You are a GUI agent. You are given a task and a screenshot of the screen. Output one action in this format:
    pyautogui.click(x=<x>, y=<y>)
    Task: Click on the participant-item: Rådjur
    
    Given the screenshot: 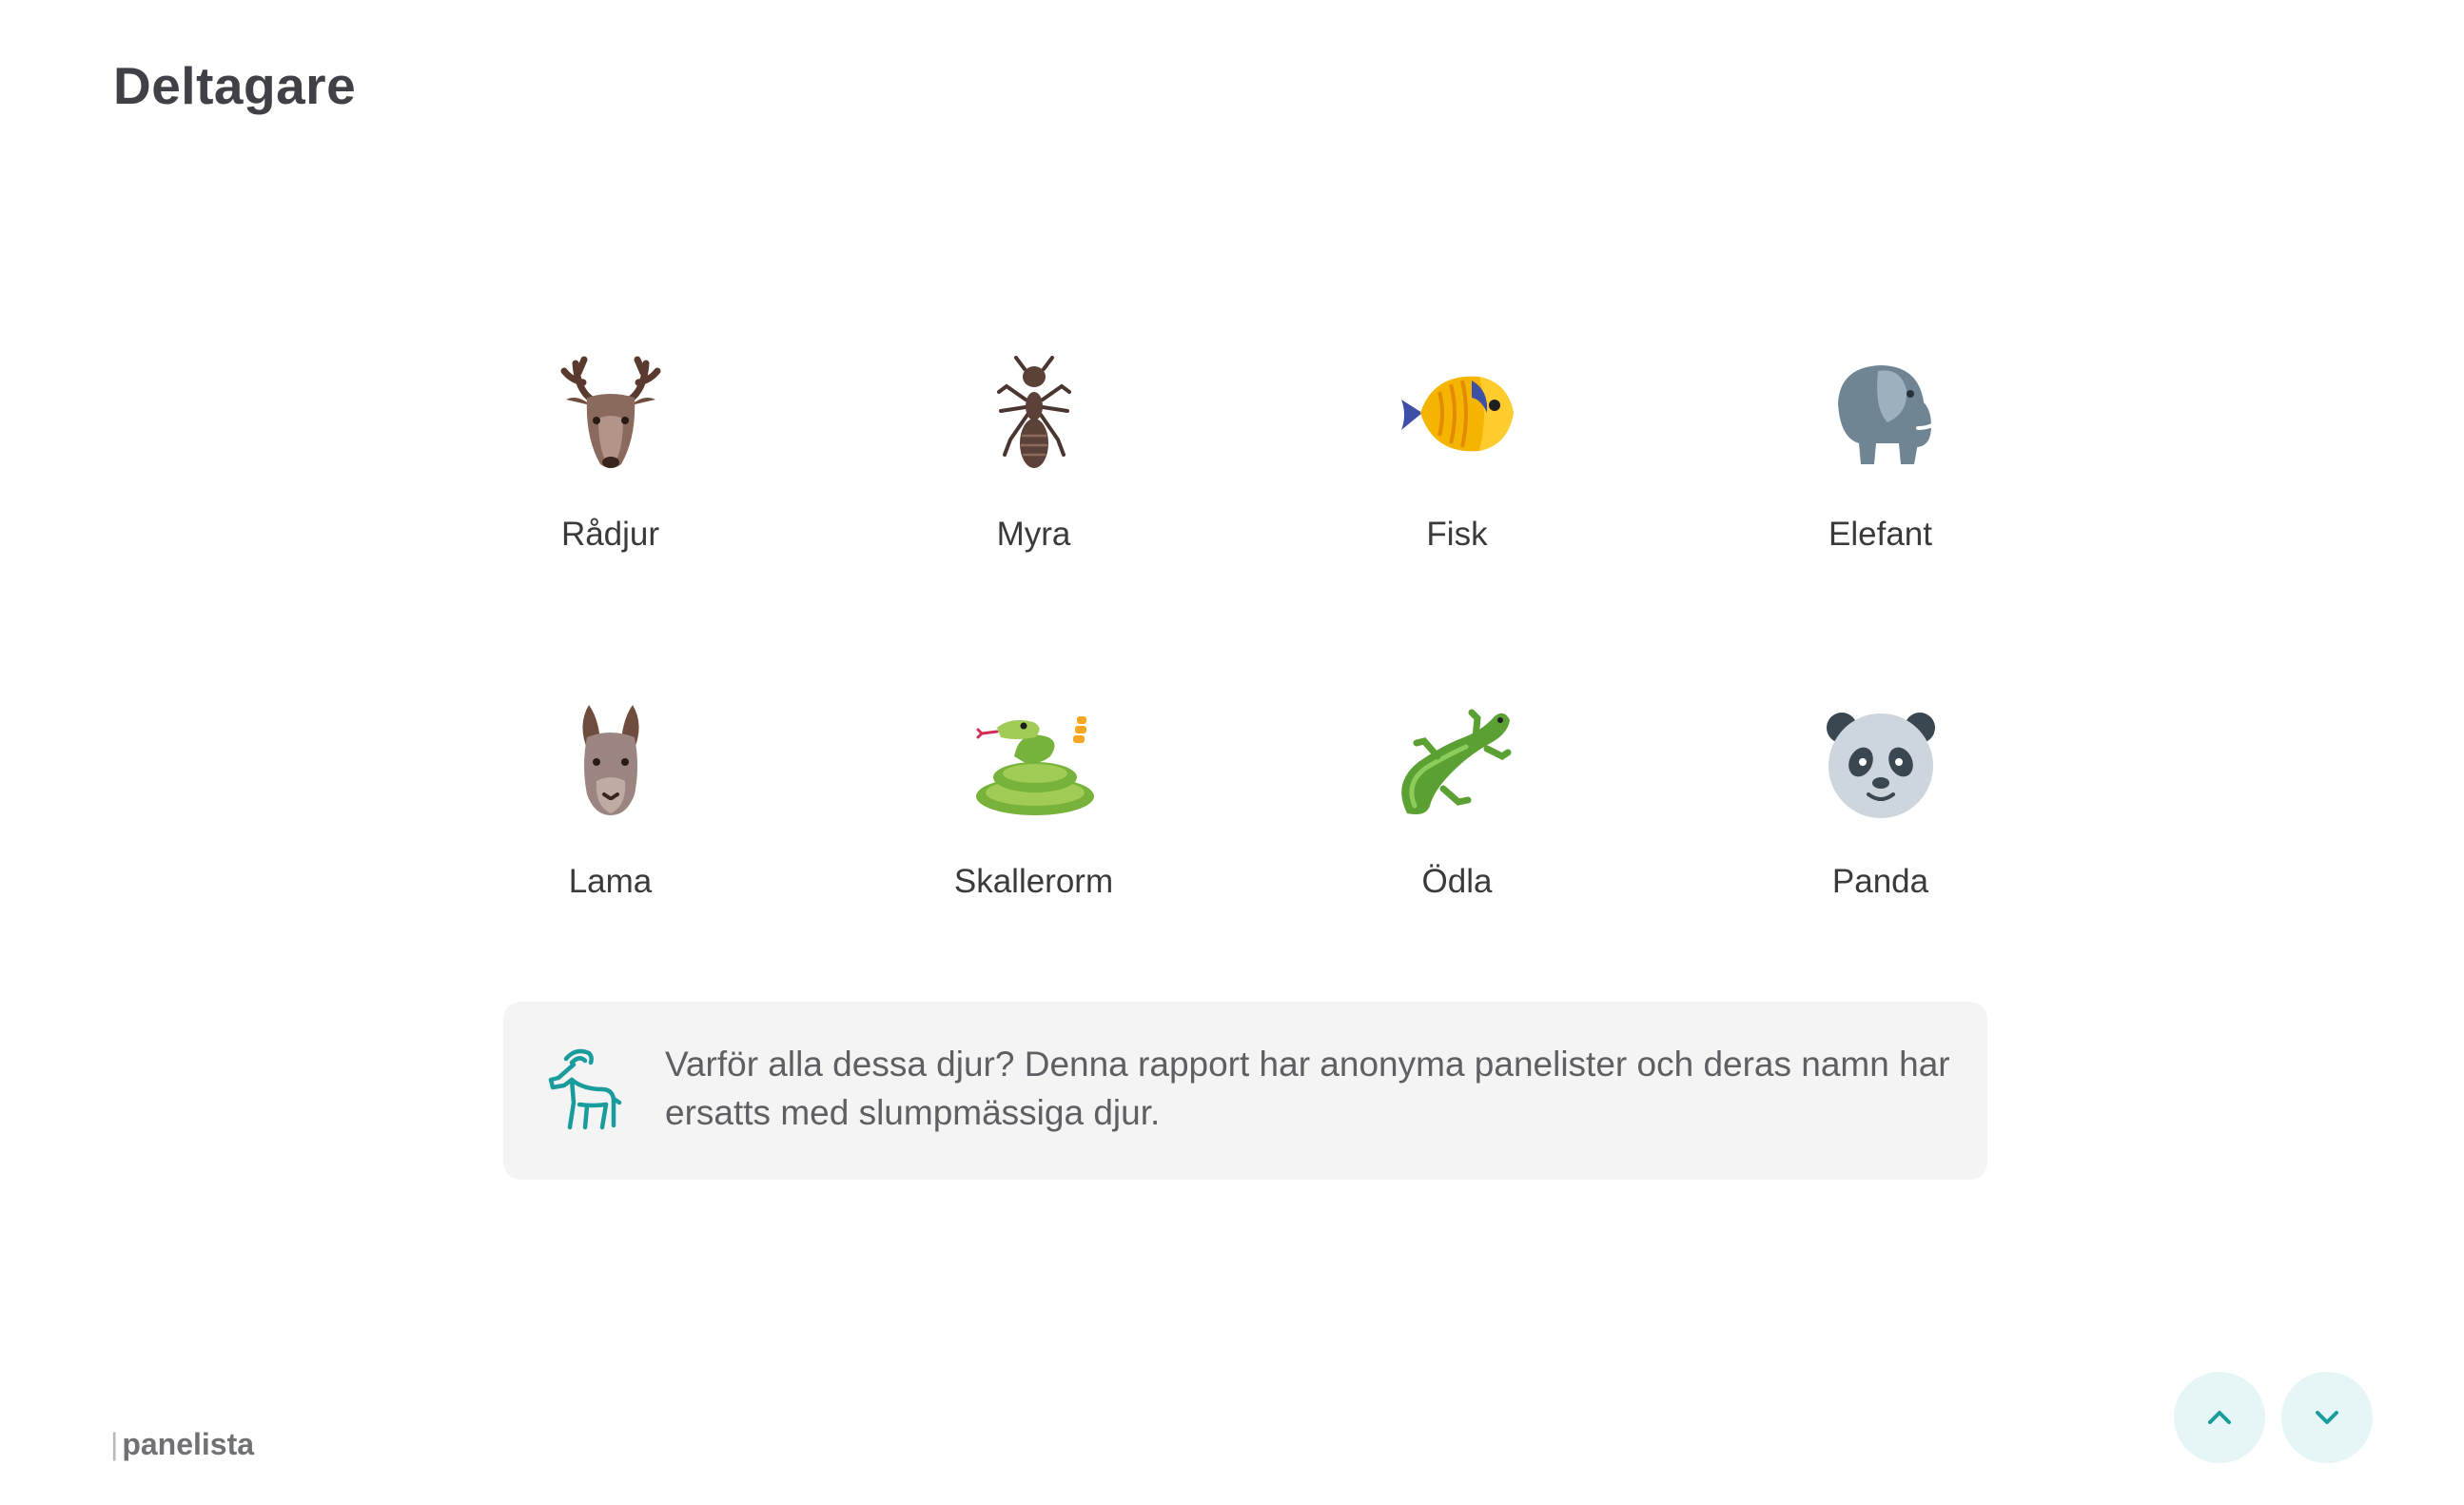 What is the action you would take?
    pyautogui.click(x=610, y=525)
    